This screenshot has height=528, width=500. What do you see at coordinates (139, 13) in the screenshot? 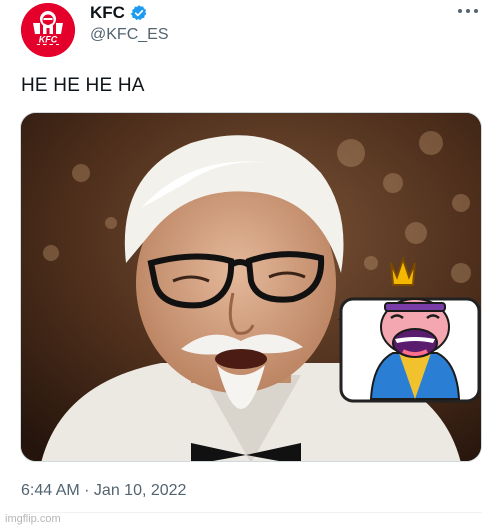
I see `verified-badge-icon` at bounding box center [139, 13].